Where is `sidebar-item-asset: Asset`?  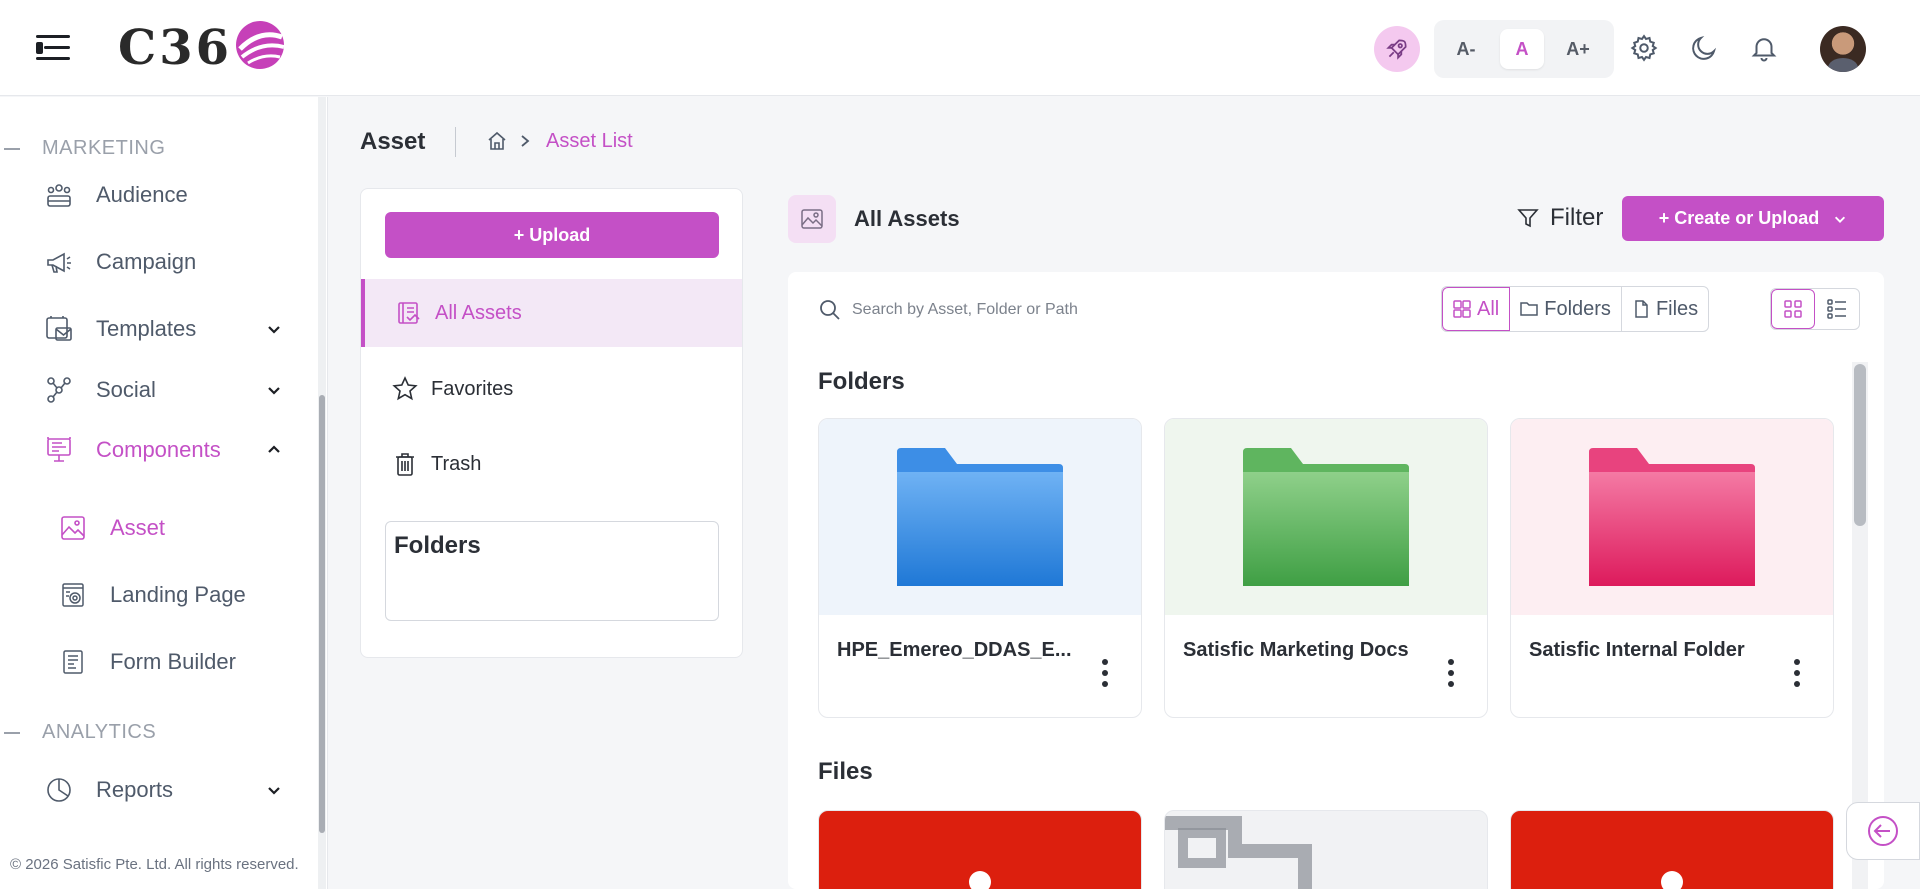 sidebar-item-asset: Asset is located at coordinates (150, 528).